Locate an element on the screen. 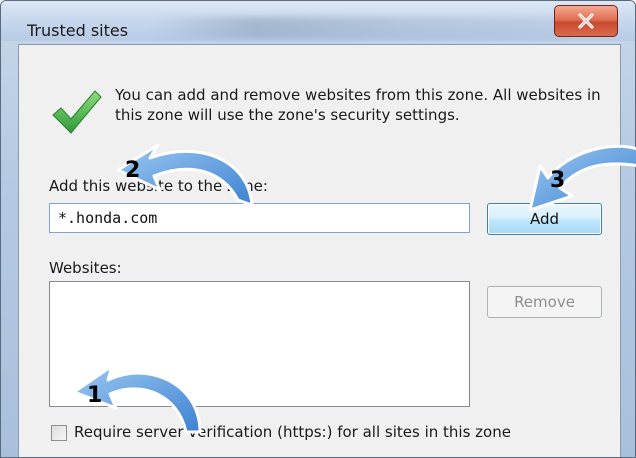  blurred-background-tabs is located at coordinates (361, 28).